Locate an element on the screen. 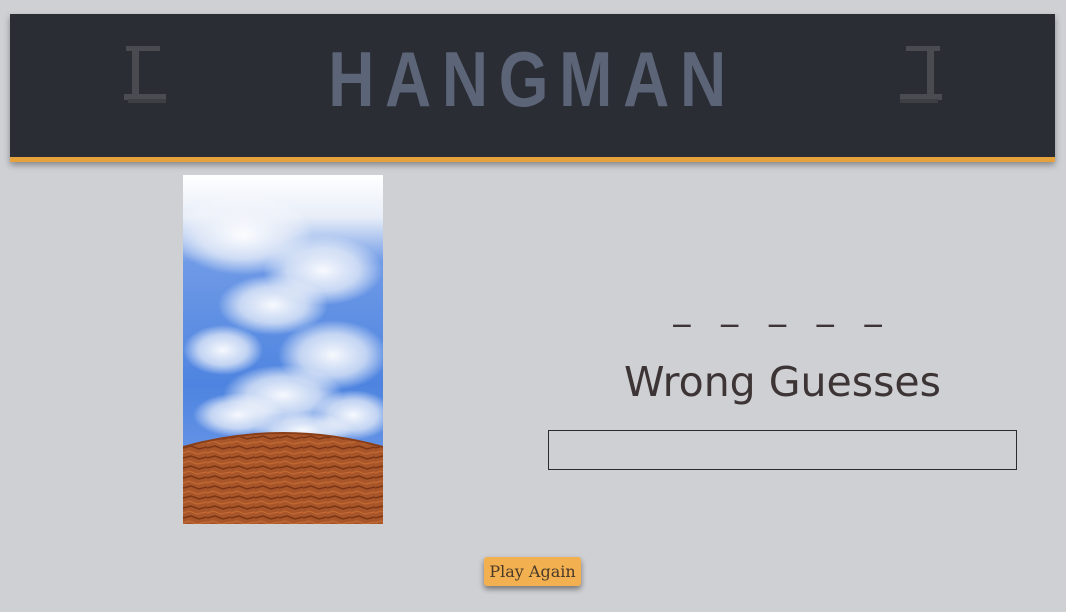 The height and width of the screenshot is (612, 1066). page-title: HANGMAN is located at coordinates (532, 79).